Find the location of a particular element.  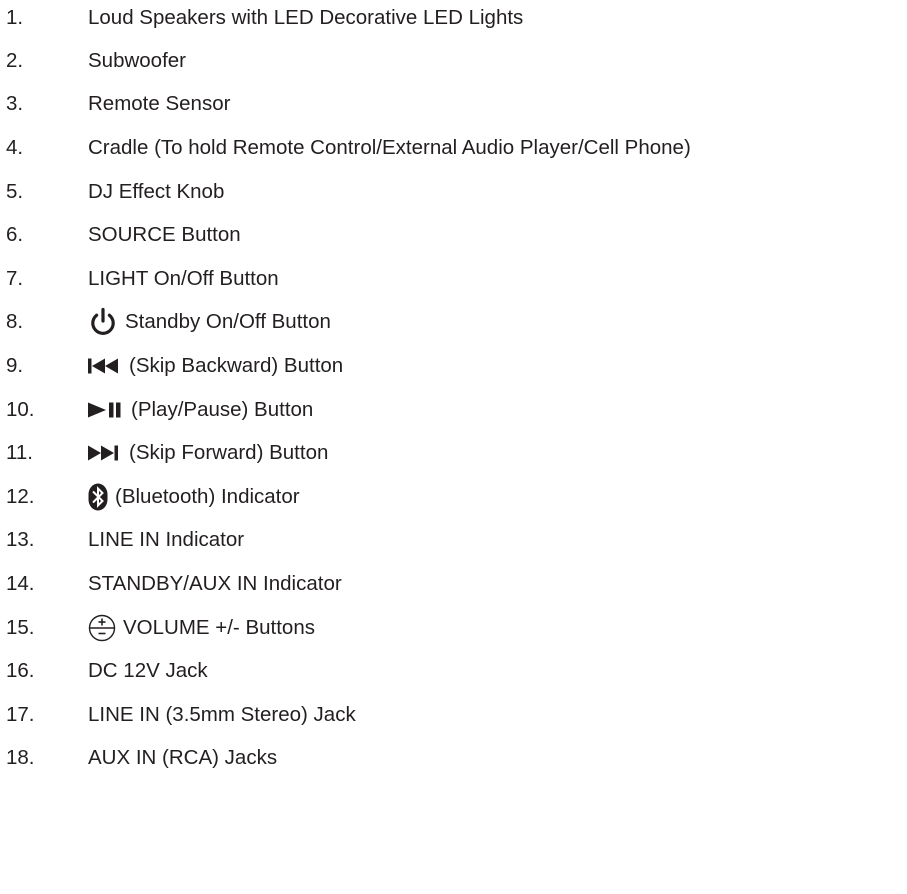

item-number: 6. is located at coordinates (15, 234).